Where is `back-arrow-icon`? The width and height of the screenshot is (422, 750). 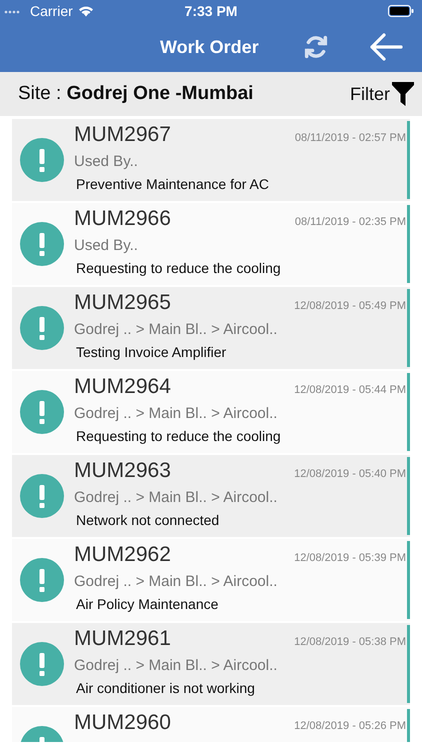 back-arrow-icon is located at coordinates (386, 47).